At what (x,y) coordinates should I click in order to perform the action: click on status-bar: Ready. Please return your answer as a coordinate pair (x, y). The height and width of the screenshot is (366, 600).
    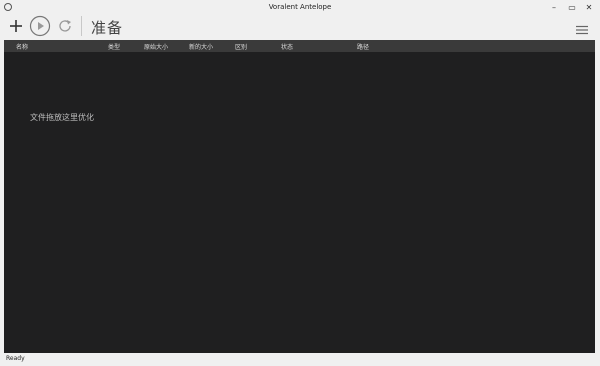
    Looking at the image, I should click on (300, 359).